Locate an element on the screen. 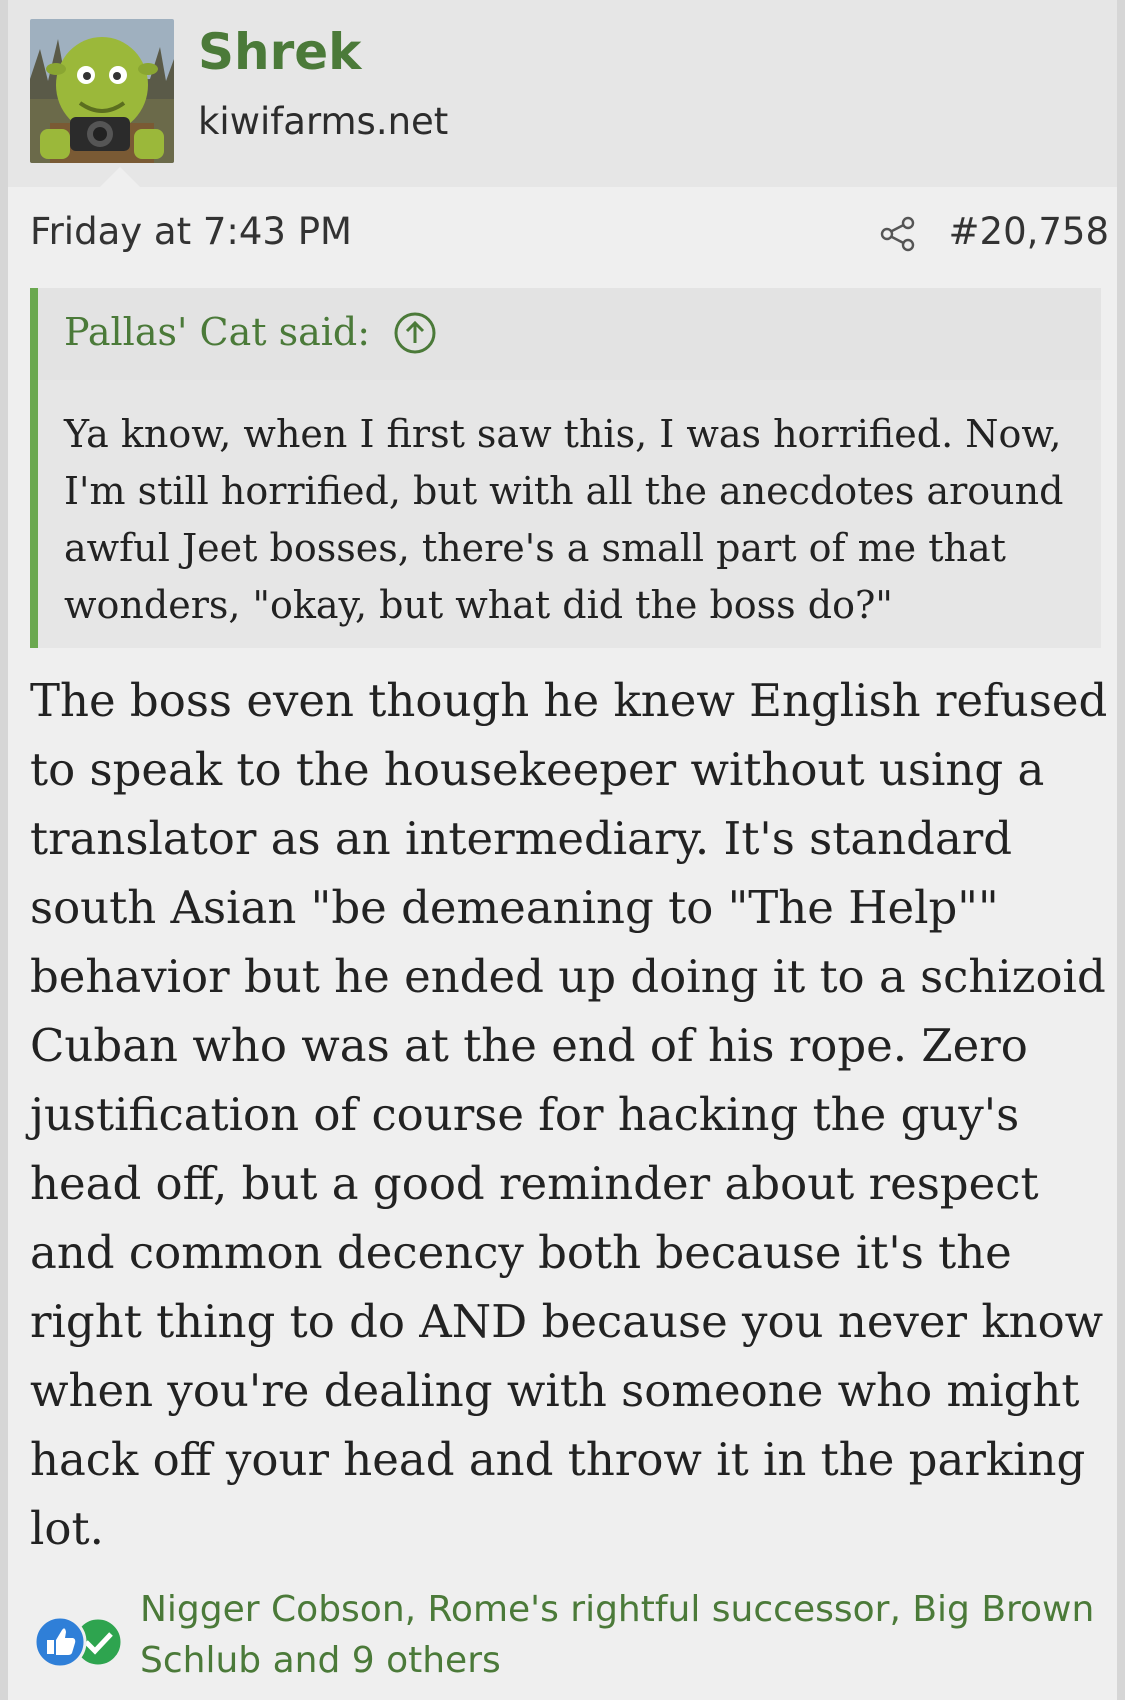 Image resolution: width=1125 pixels, height=1700 pixels. post-date: Friday at 7:43 PM is located at coordinates (191, 232).